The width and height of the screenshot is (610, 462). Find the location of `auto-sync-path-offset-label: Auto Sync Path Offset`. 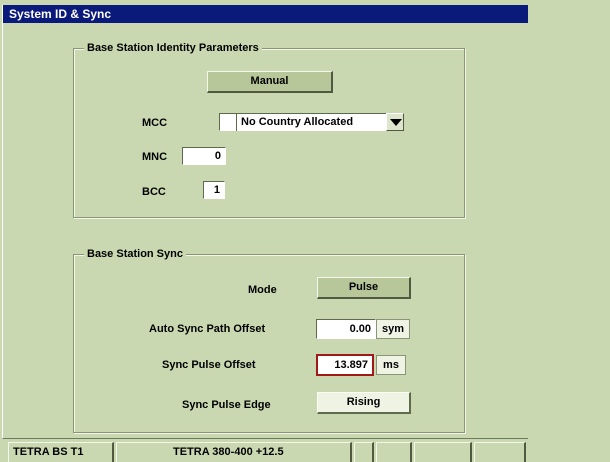

auto-sync-path-offset-label: Auto Sync Path Offset is located at coordinates (207, 329).